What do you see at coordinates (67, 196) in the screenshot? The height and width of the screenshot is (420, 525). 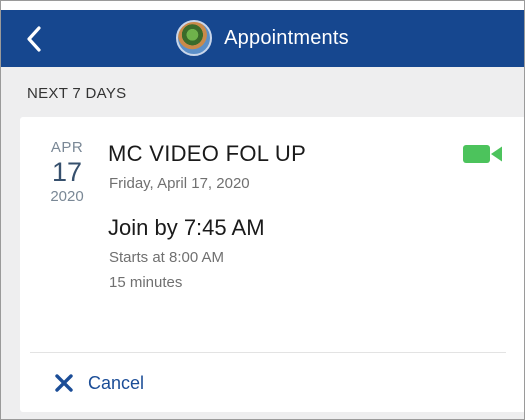 I see `date-year: 2020` at bounding box center [67, 196].